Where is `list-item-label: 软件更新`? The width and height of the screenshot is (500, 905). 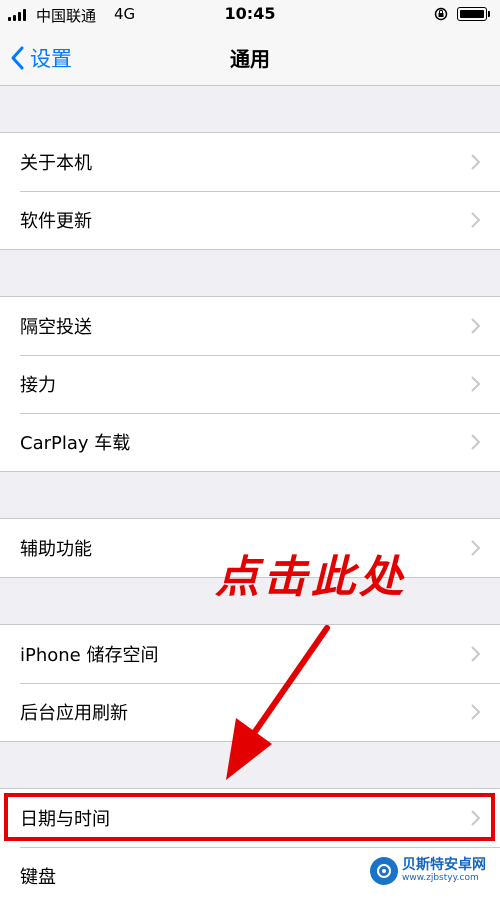
list-item-label: 软件更新 is located at coordinates (56, 221).